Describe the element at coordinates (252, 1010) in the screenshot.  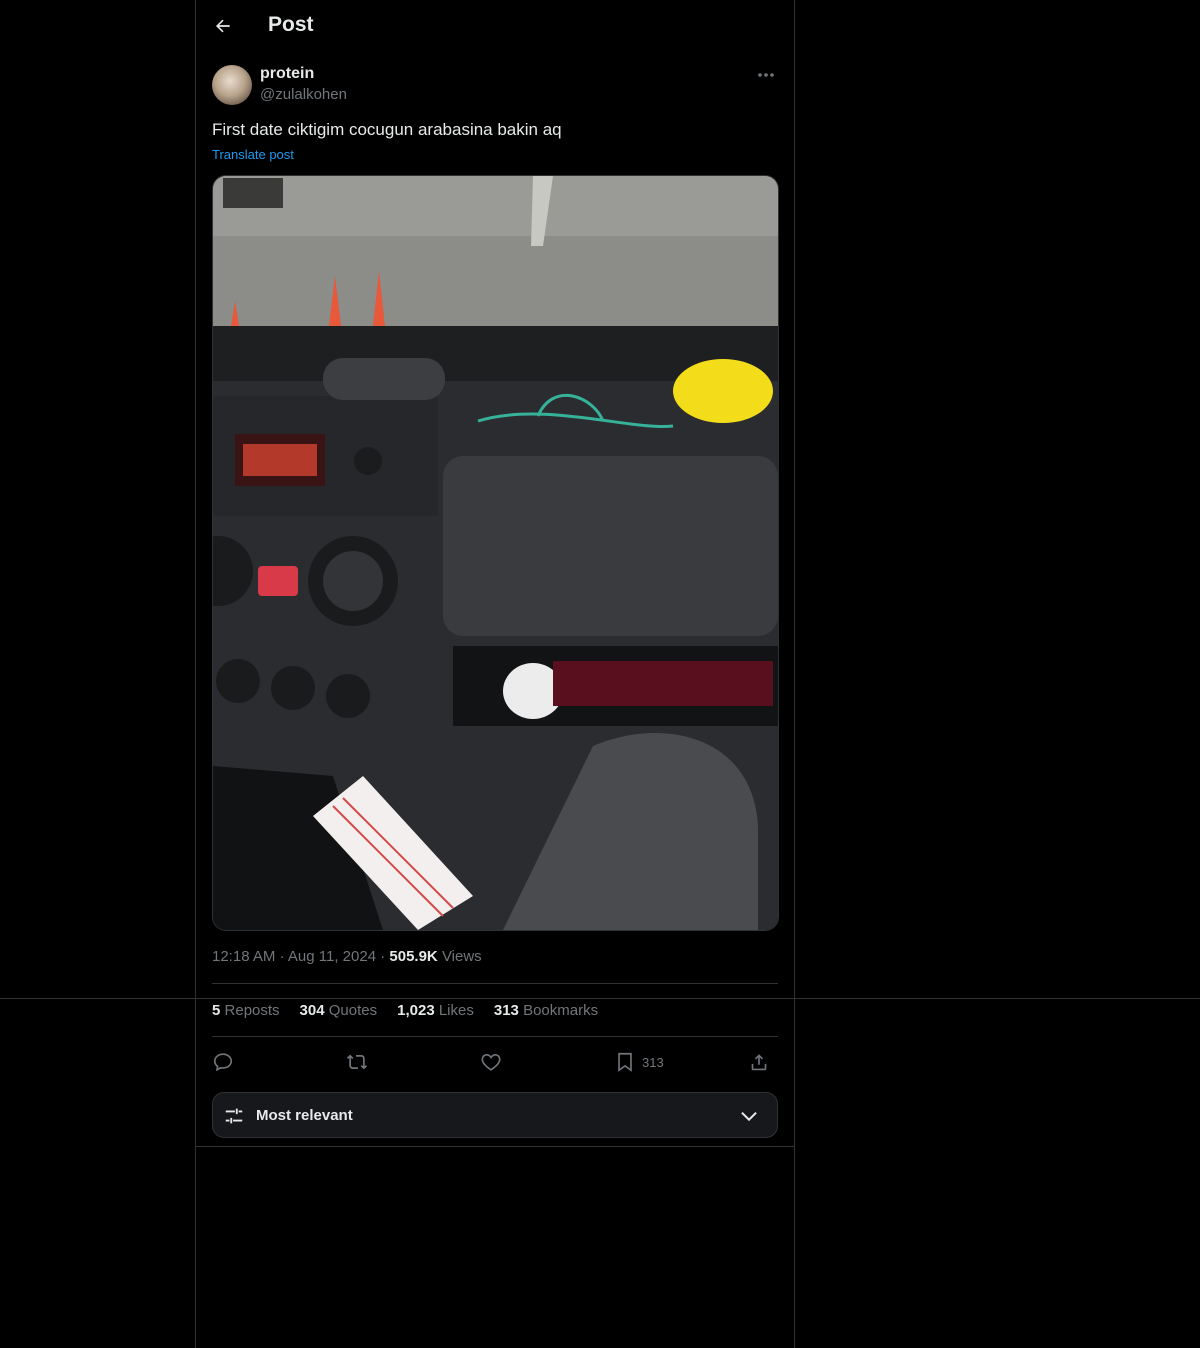
I see `reposts-label: Reposts` at that location.